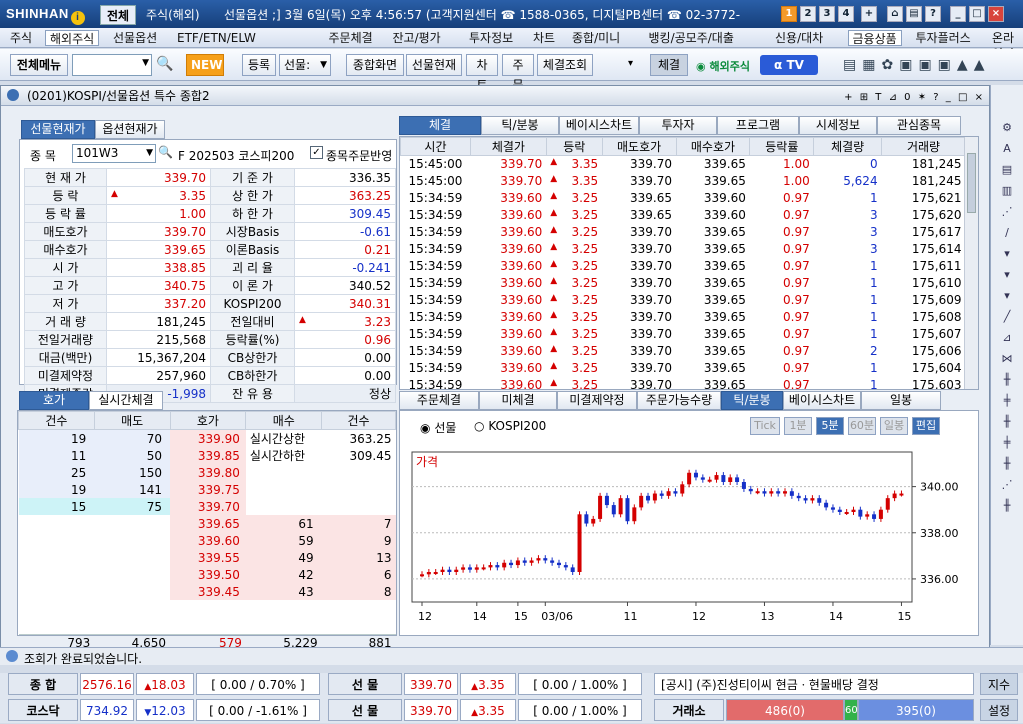 This screenshot has height=724, width=1023. What do you see at coordinates (963, 97) in the screenshot?
I see `maximize-icon: □` at bounding box center [963, 97].